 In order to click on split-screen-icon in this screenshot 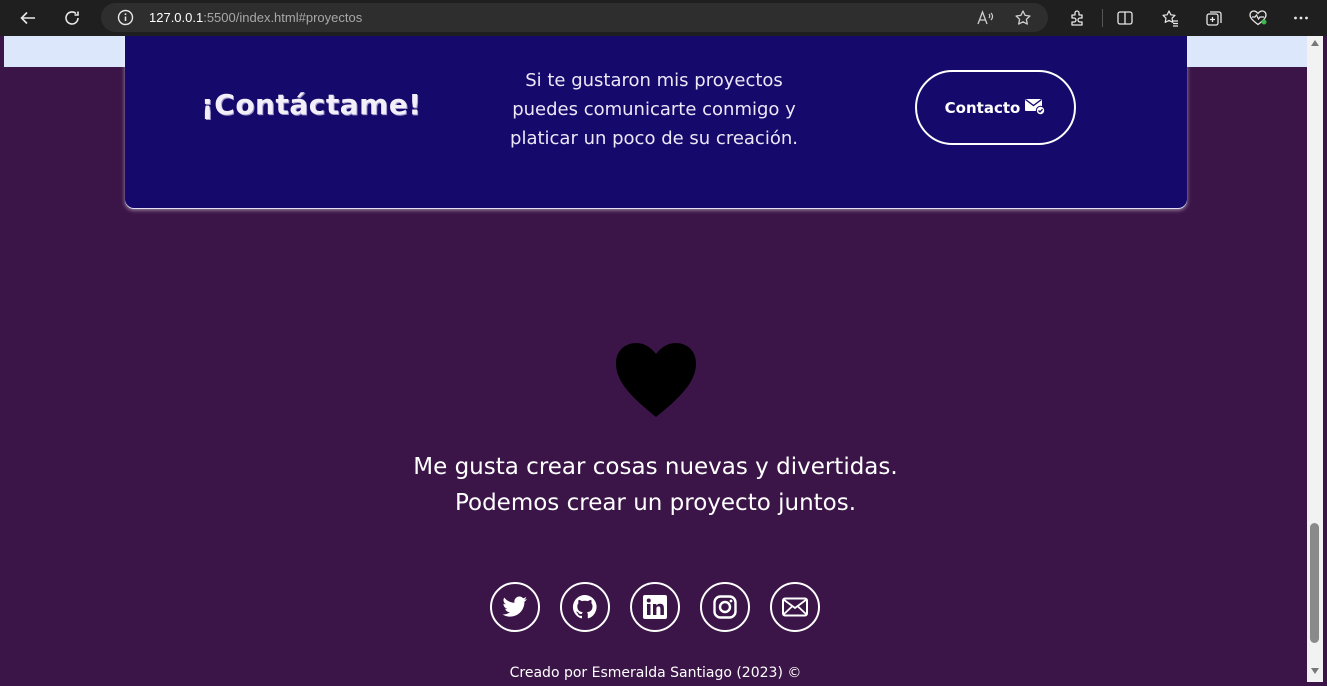, I will do `click(1125, 18)`.